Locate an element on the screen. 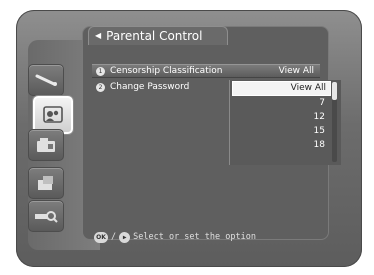  menu-item-censorship-classification: 1 Censorship Classification View All is located at coordinates (206, 71).